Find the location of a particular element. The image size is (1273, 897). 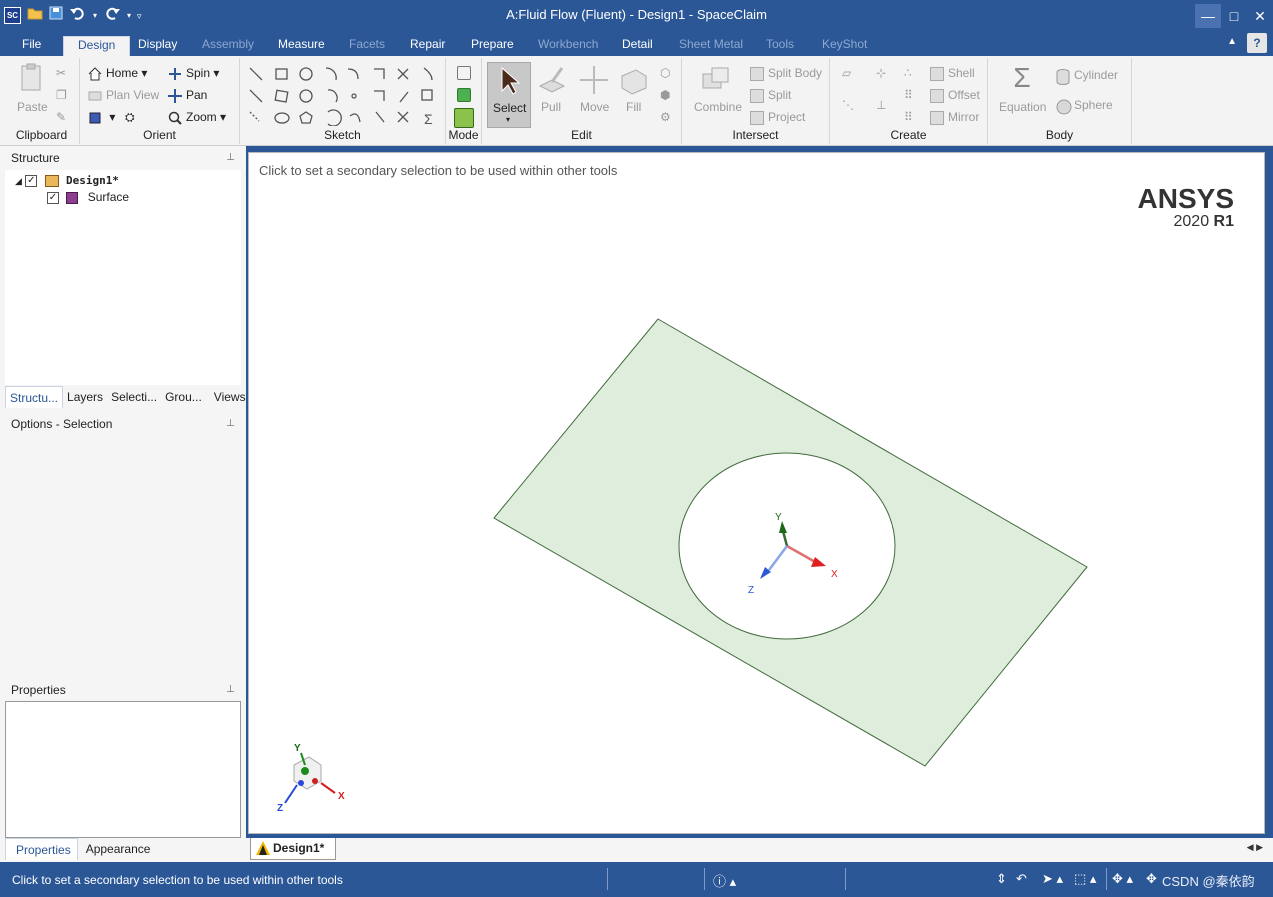

cut-icon: ✂ is located at coordinates (61, 73).